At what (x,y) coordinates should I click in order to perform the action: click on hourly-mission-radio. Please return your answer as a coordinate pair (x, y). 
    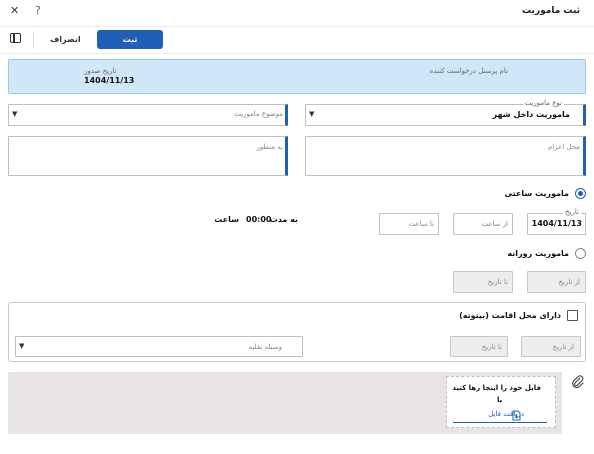
    Looking at the image, I should click on (580, 193).